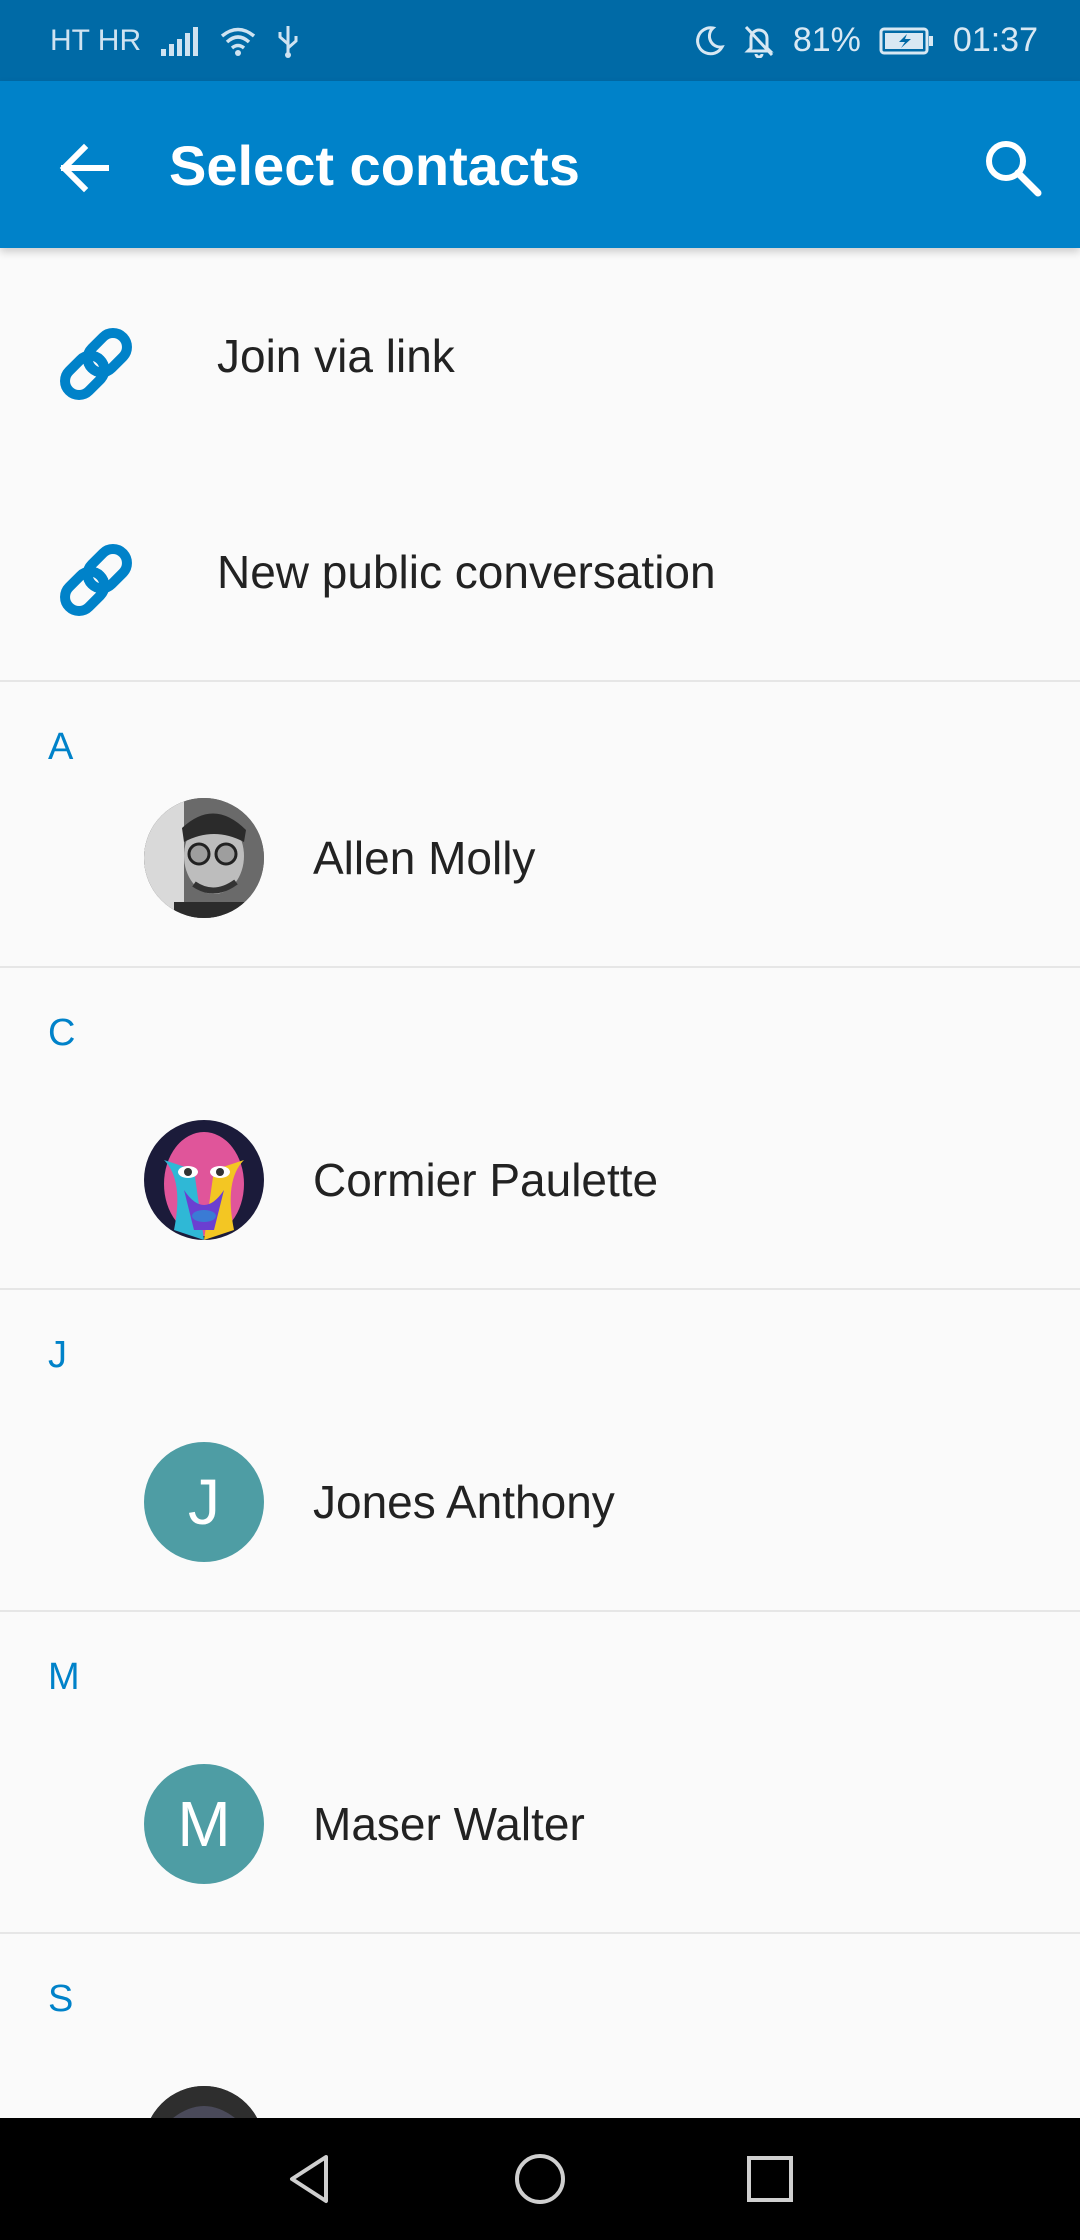  Describe the element at coordinates (466, 572) in the screenshot. I see `new-public-conversation-label: New public conversation` at that location.